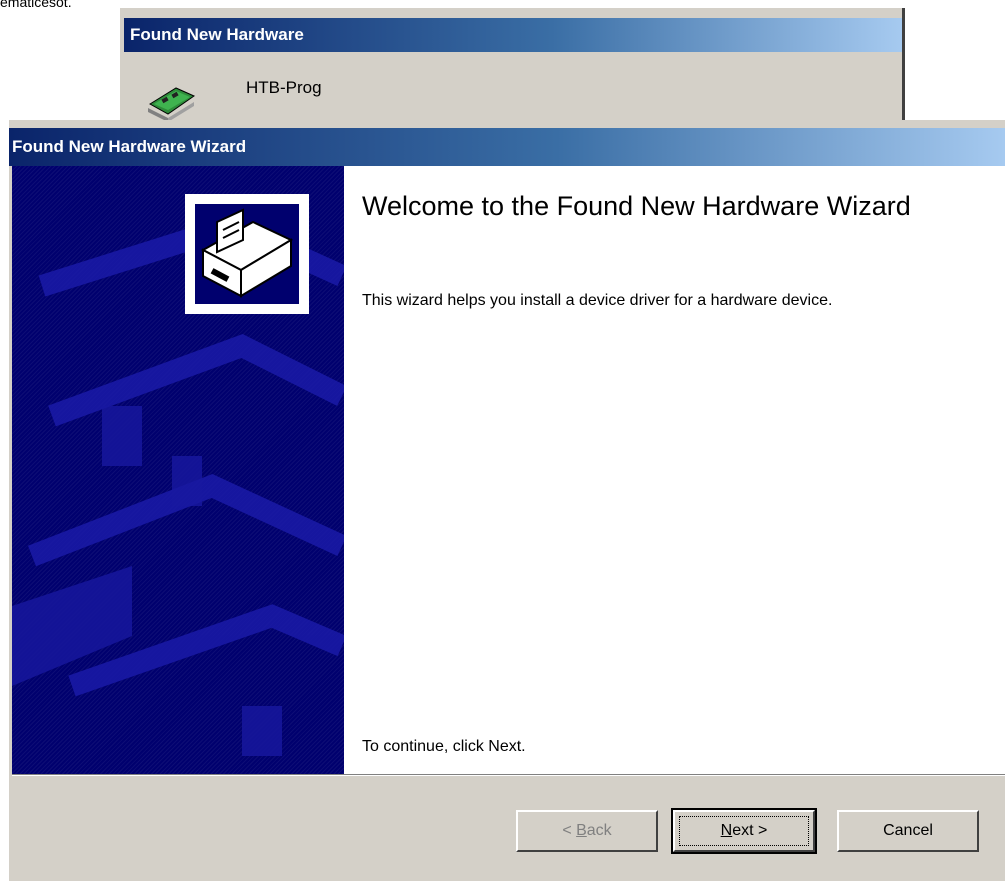 The height and width of the screenshot is (881, 1005). I want to click on back-button: < Back, so click(587, 831).